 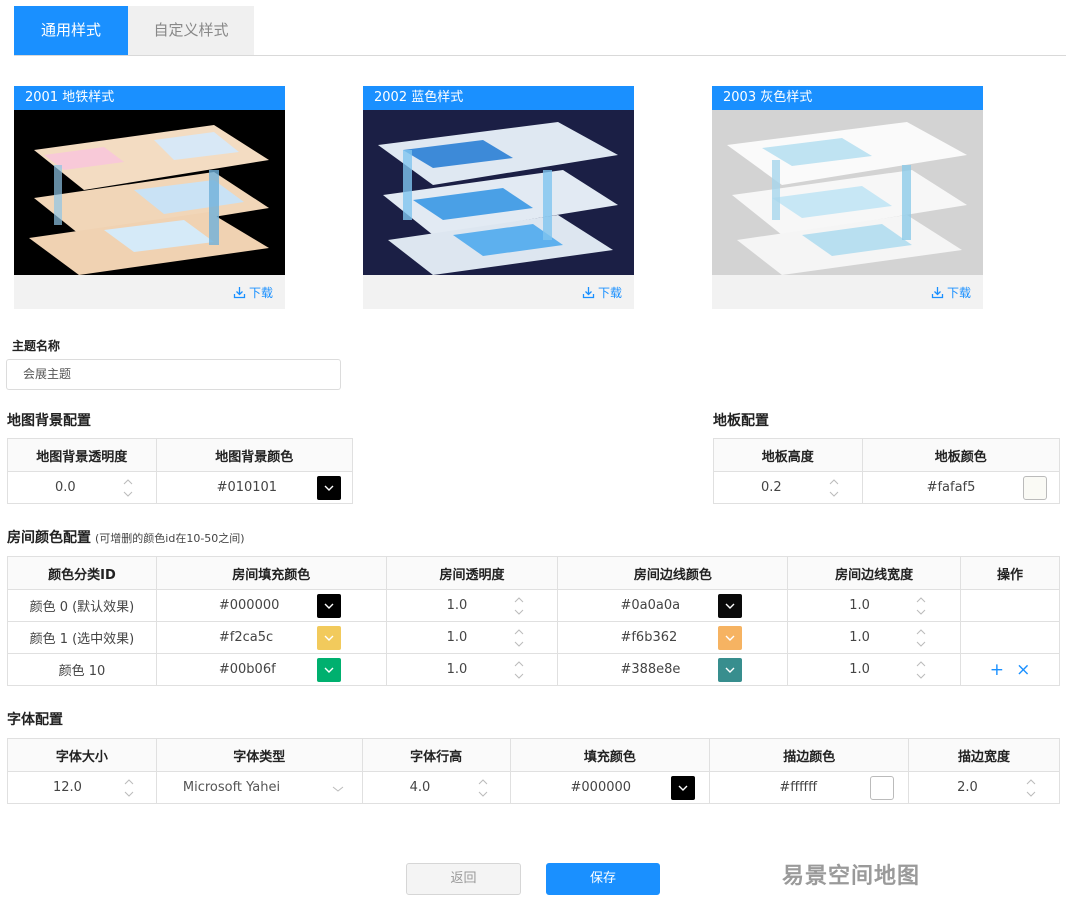 What do you see at coordinates (259, 755) in the screenshot?
I see `col-header: 字体类型` at bounding box center [259, 755].